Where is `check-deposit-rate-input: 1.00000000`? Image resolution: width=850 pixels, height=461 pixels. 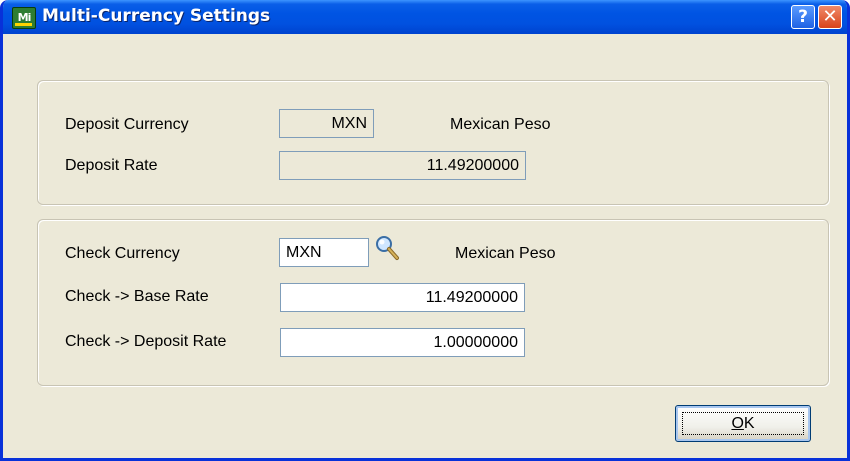
check-deposit-rate-input: 1.00000000 is located at coordinates (402, 342).